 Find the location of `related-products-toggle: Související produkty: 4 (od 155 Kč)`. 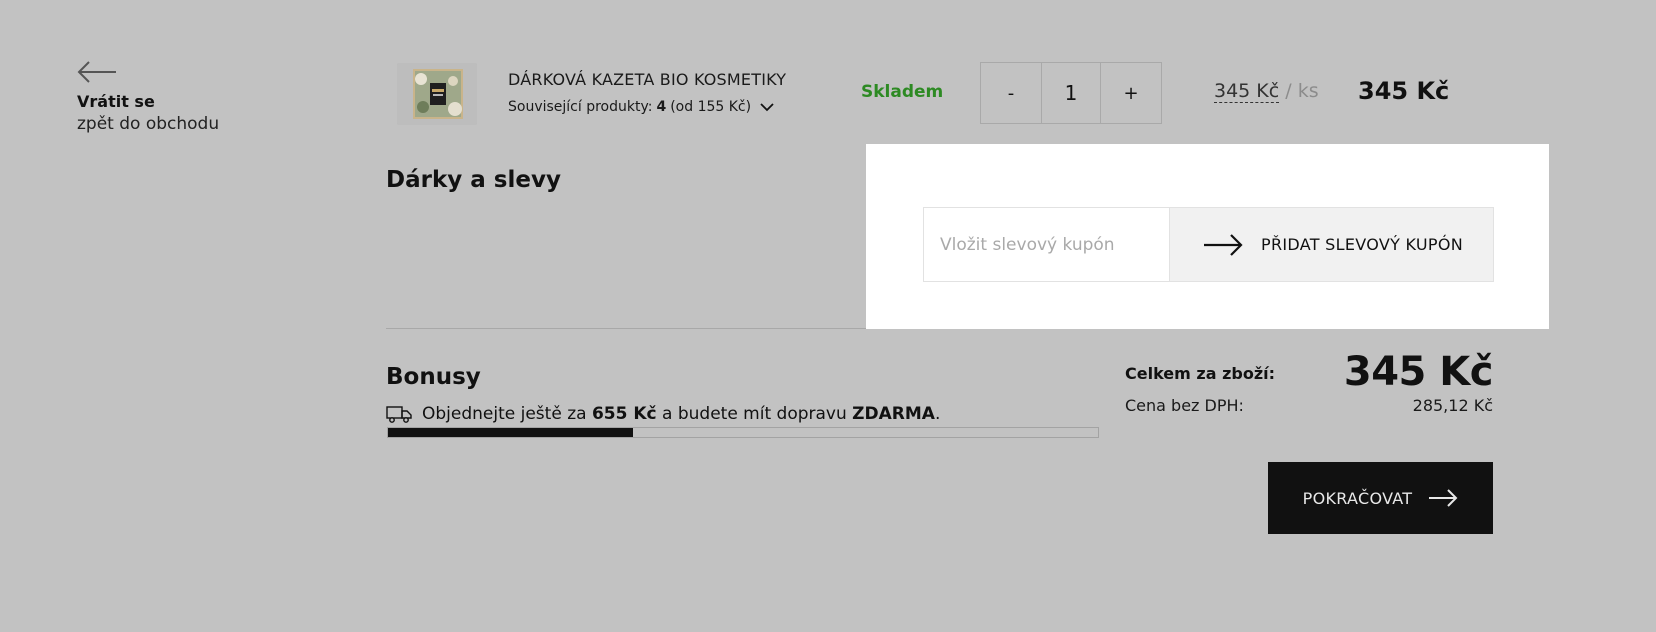

related-products-toggle: Související produkty: 4 (od 155 Kč) is located at coordinates (641, 107).